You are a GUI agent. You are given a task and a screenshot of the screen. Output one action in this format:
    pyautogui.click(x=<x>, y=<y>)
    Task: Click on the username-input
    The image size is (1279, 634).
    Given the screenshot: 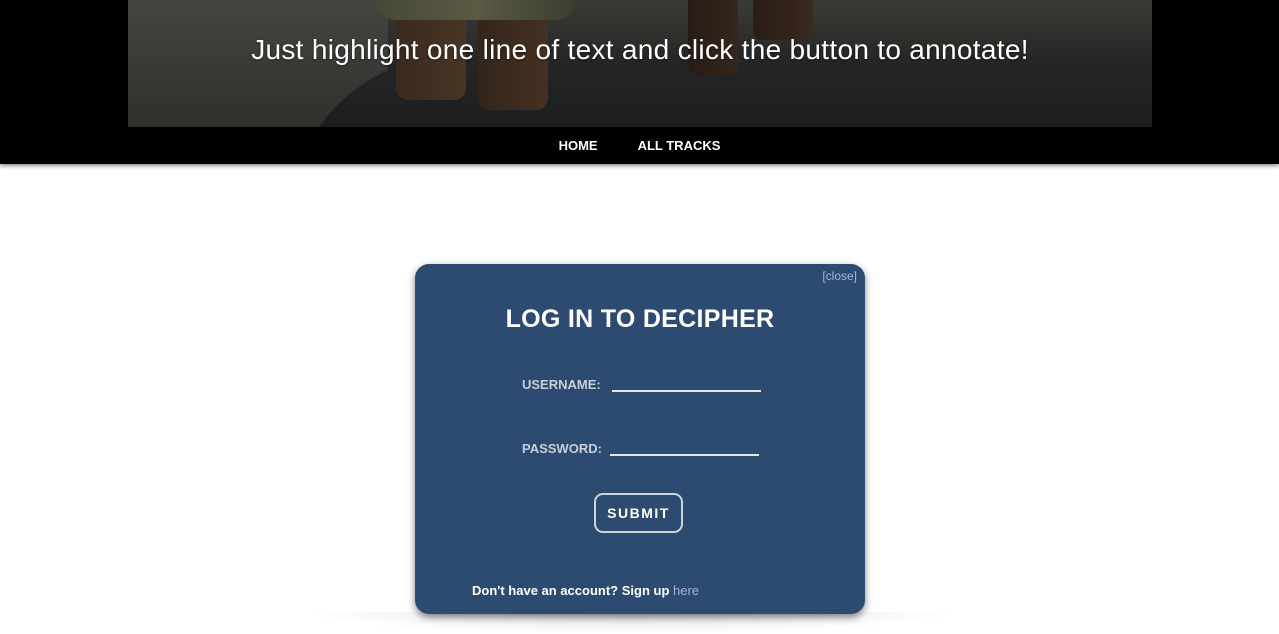 What is the action you would take?
    pyautogui.click(x=686, y=382)
    